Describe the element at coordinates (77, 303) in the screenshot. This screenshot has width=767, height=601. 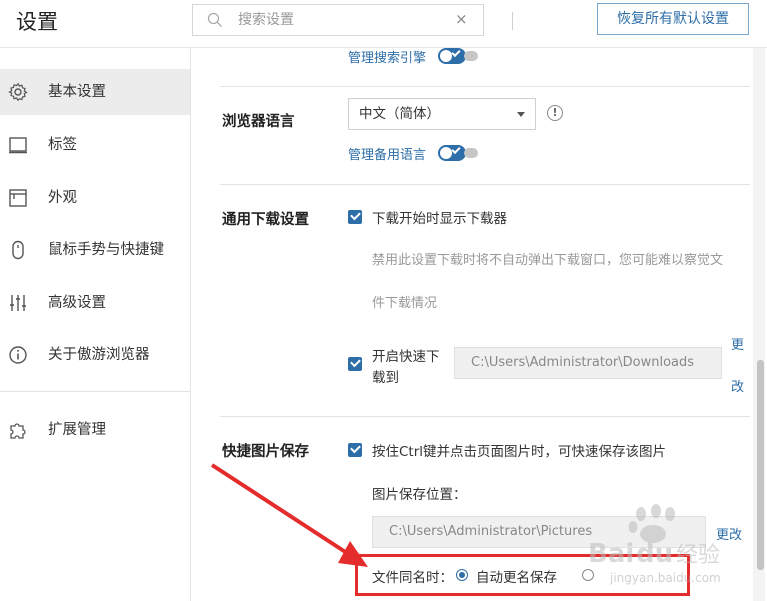
I see `sidebar-item-label: 高级设置` at that location.